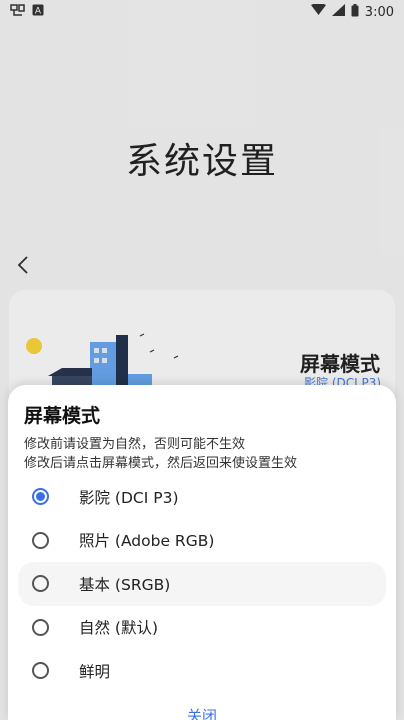 This screenshot has width=404, height=720. I want to click on radio-photo, so click(40, 540).